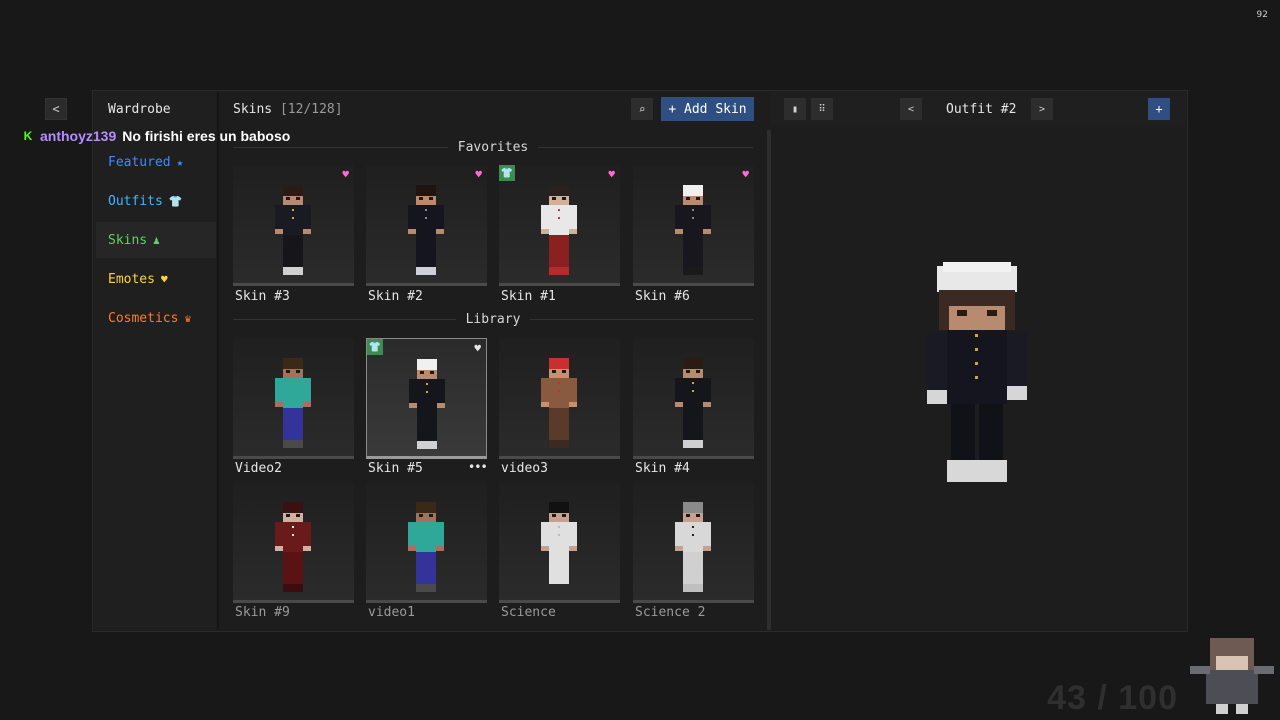 The width and height of the screenshot is (1280, 720). I want to click on sidebar-item-skins: Skins ♟, so click(156, 240).